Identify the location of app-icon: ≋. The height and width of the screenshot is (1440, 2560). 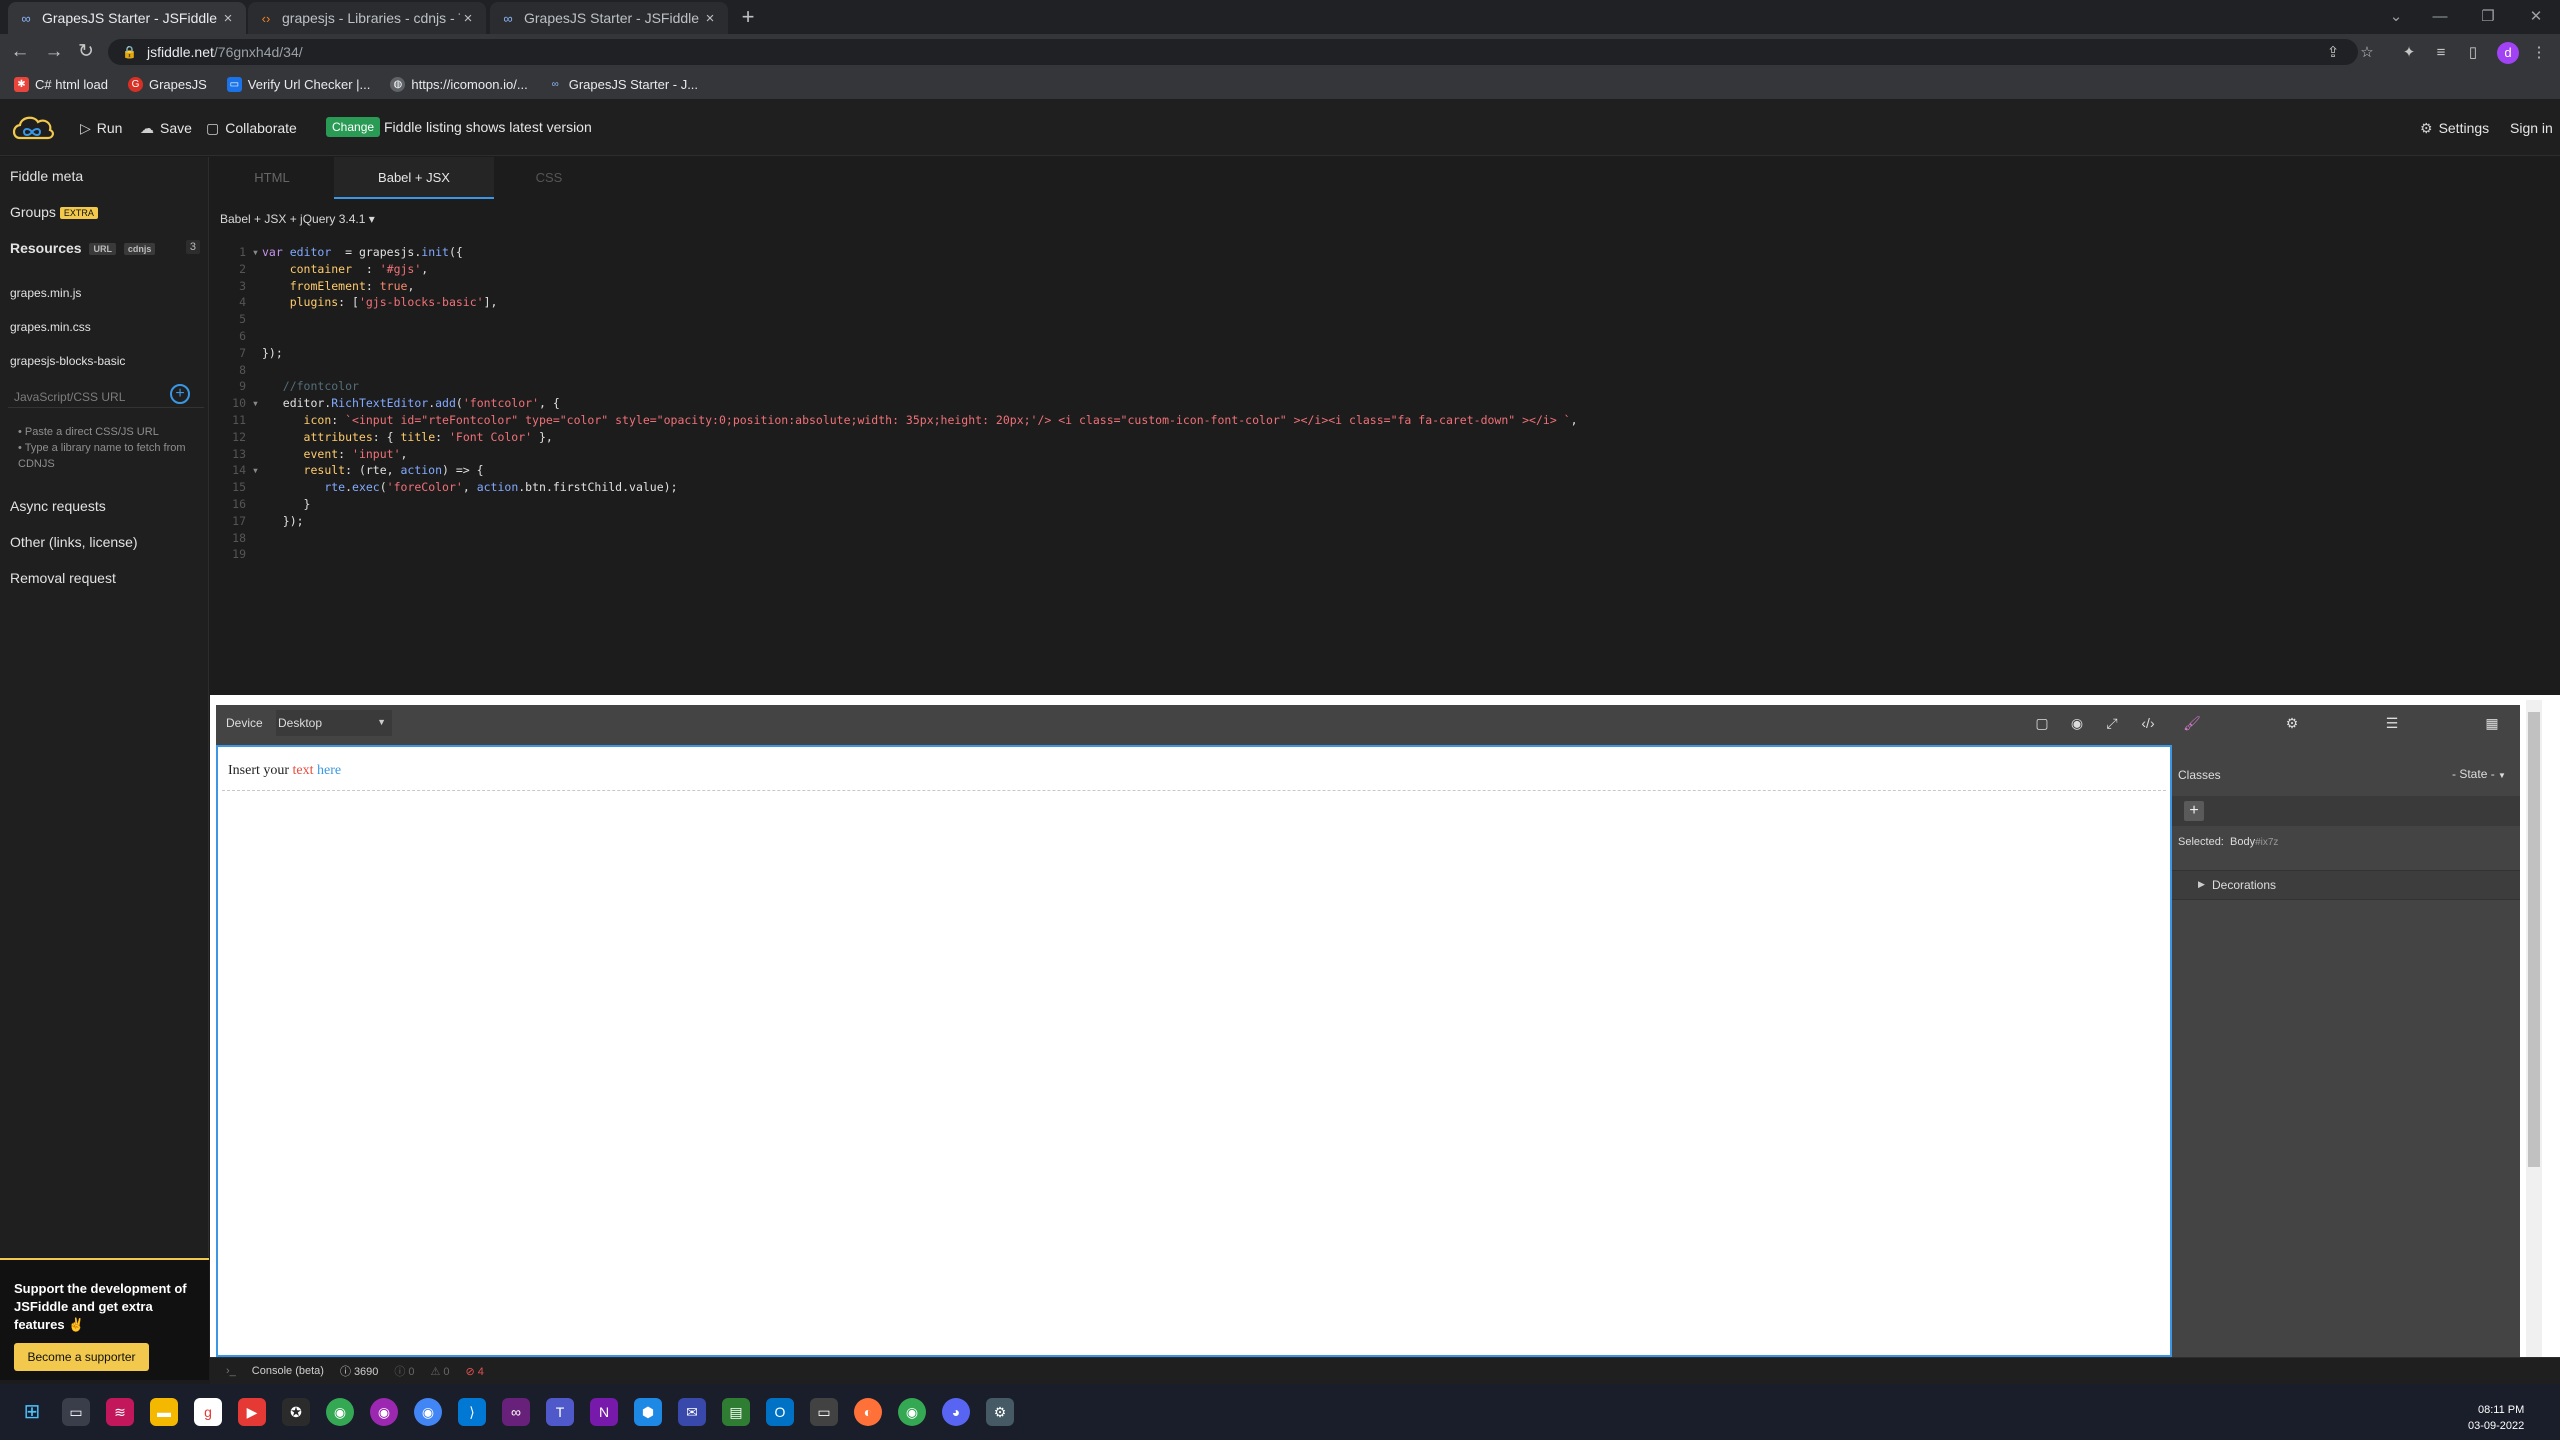
(120, 1412).